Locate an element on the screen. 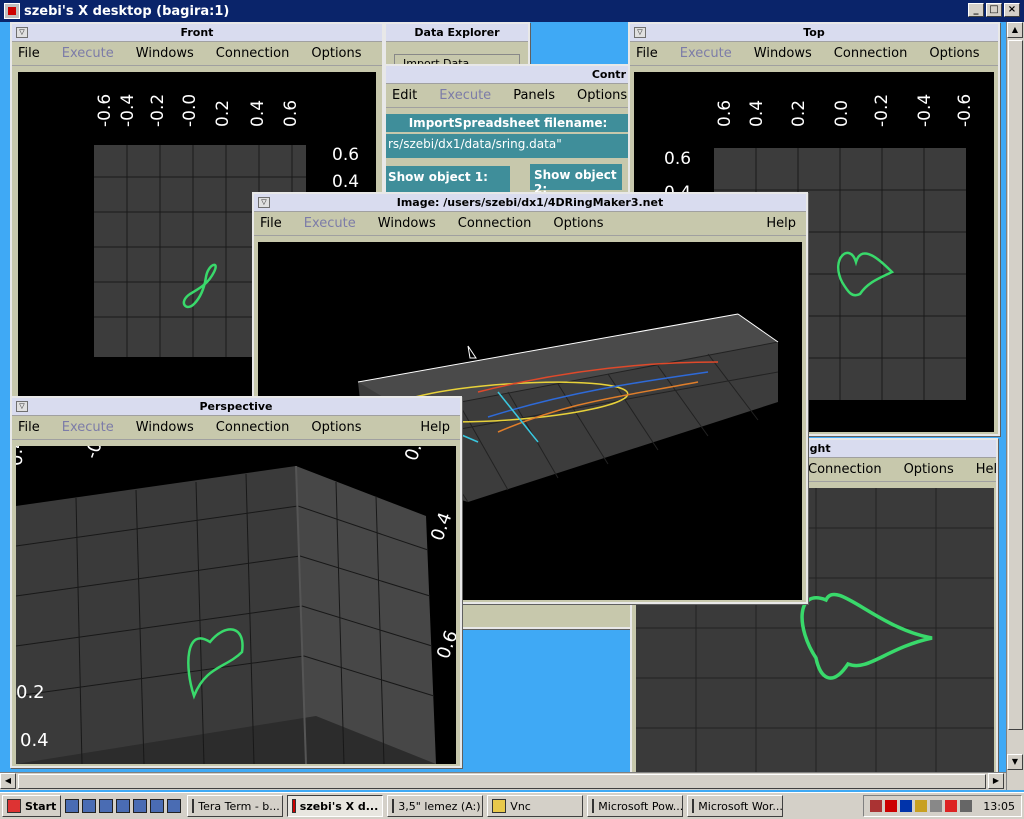 This screenshot has width=1024, height=819. horizontal-scroll-thumb is located at coordinates (502, 781).